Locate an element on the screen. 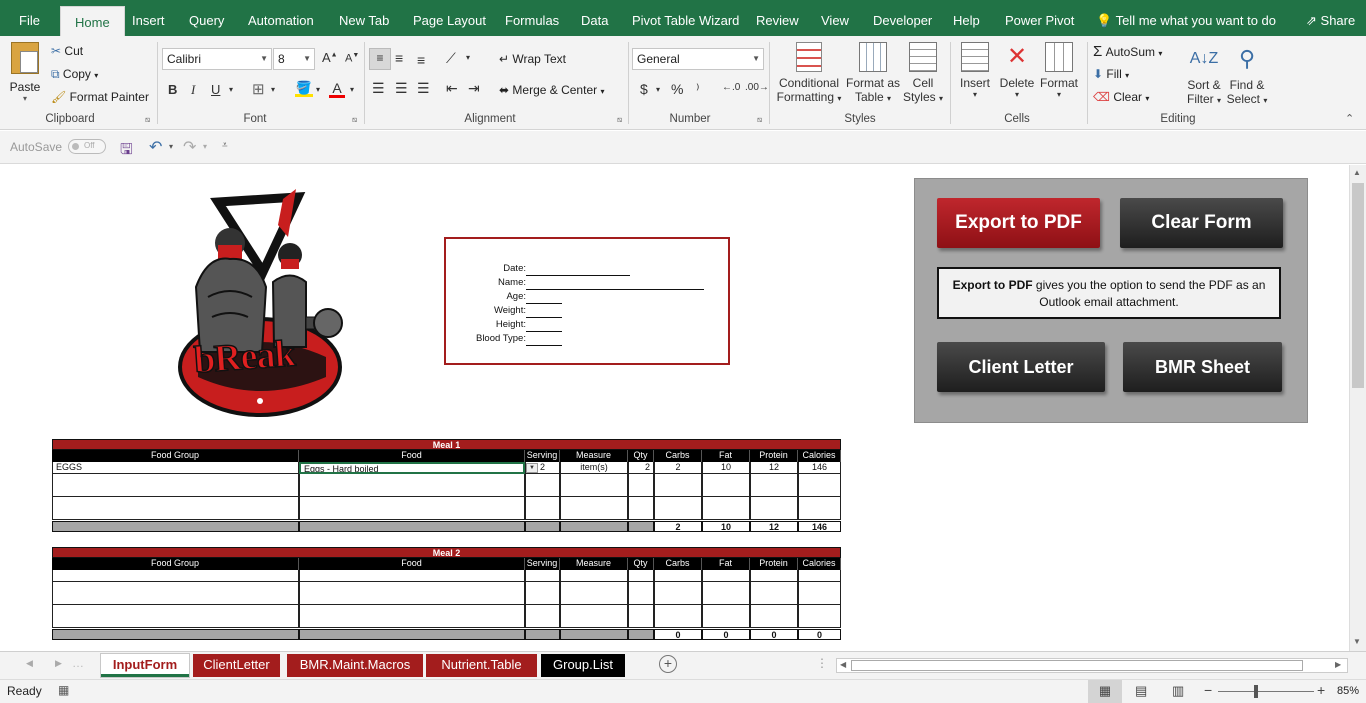  increase-font-icon: A▲ is located at coordinates (330, 57).